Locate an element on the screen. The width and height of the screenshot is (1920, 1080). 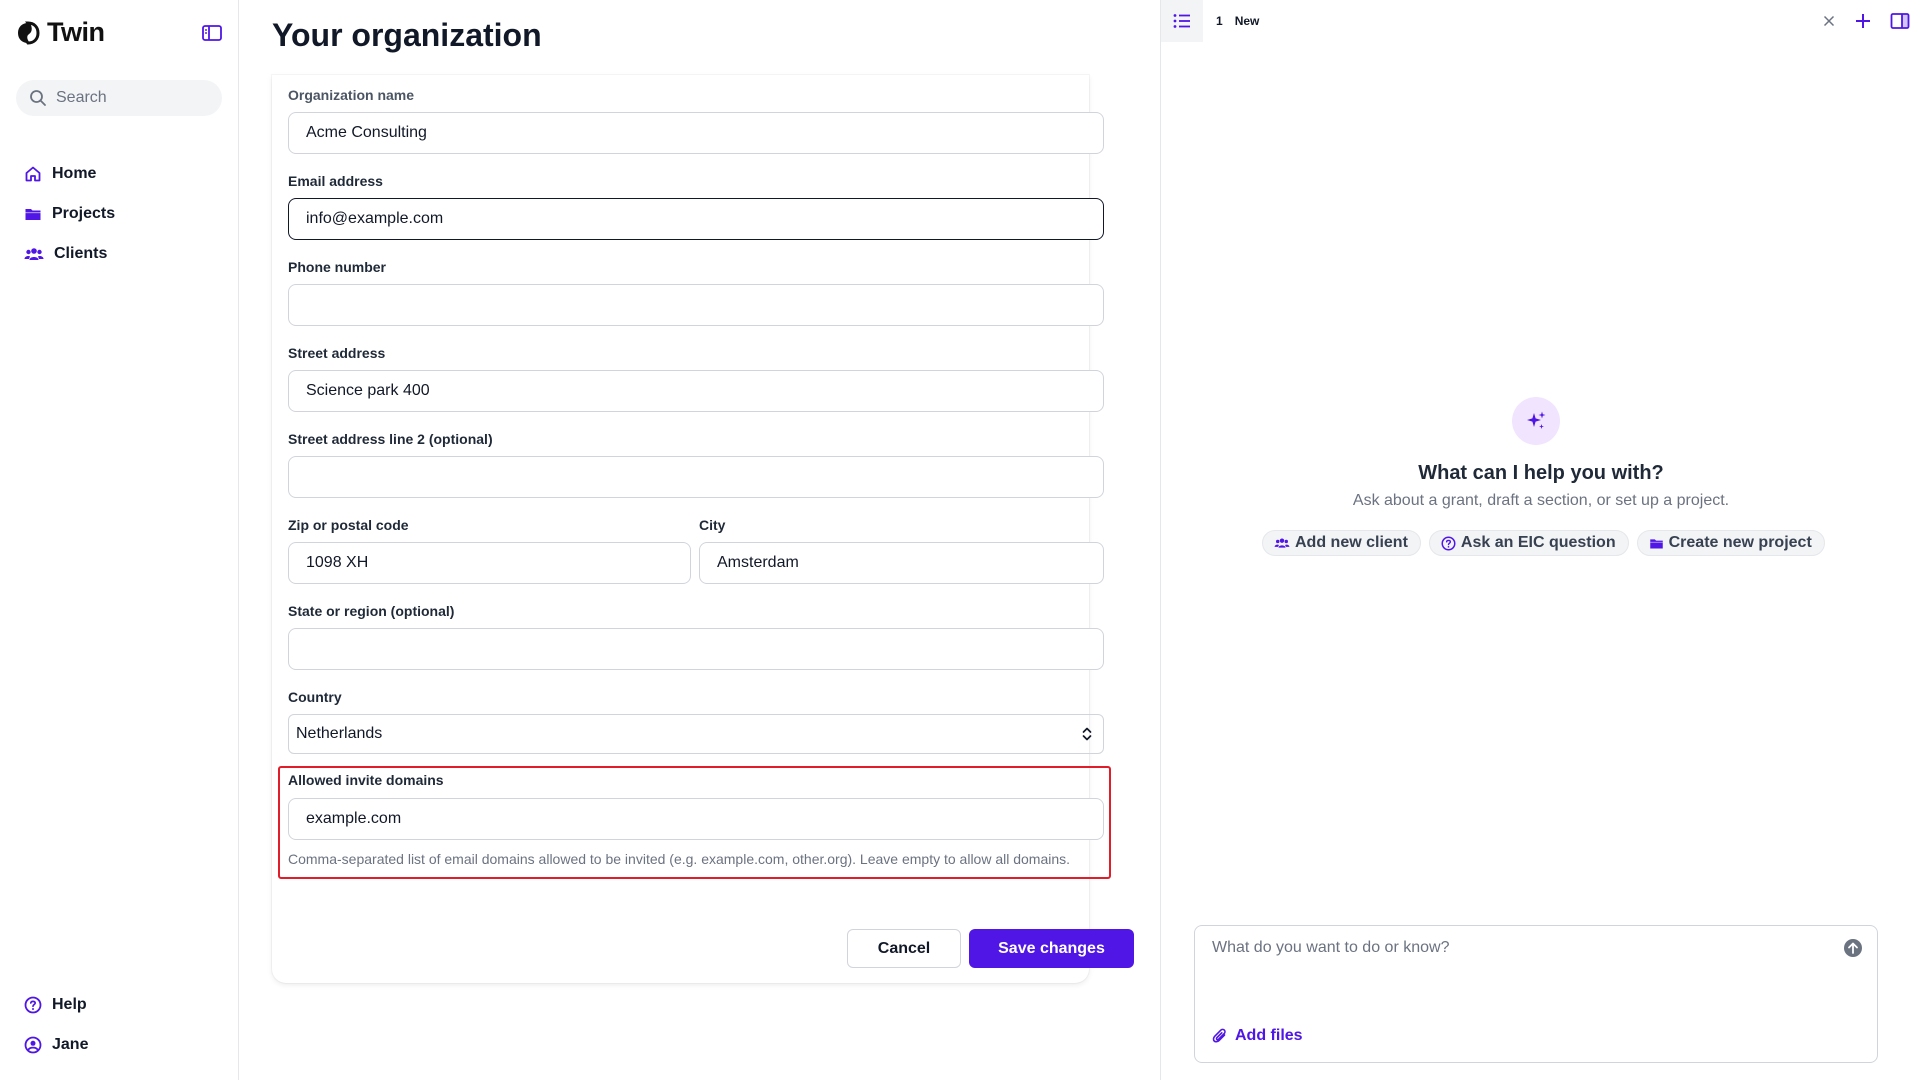
new-tab-button is located at coordinates (1863, 21).